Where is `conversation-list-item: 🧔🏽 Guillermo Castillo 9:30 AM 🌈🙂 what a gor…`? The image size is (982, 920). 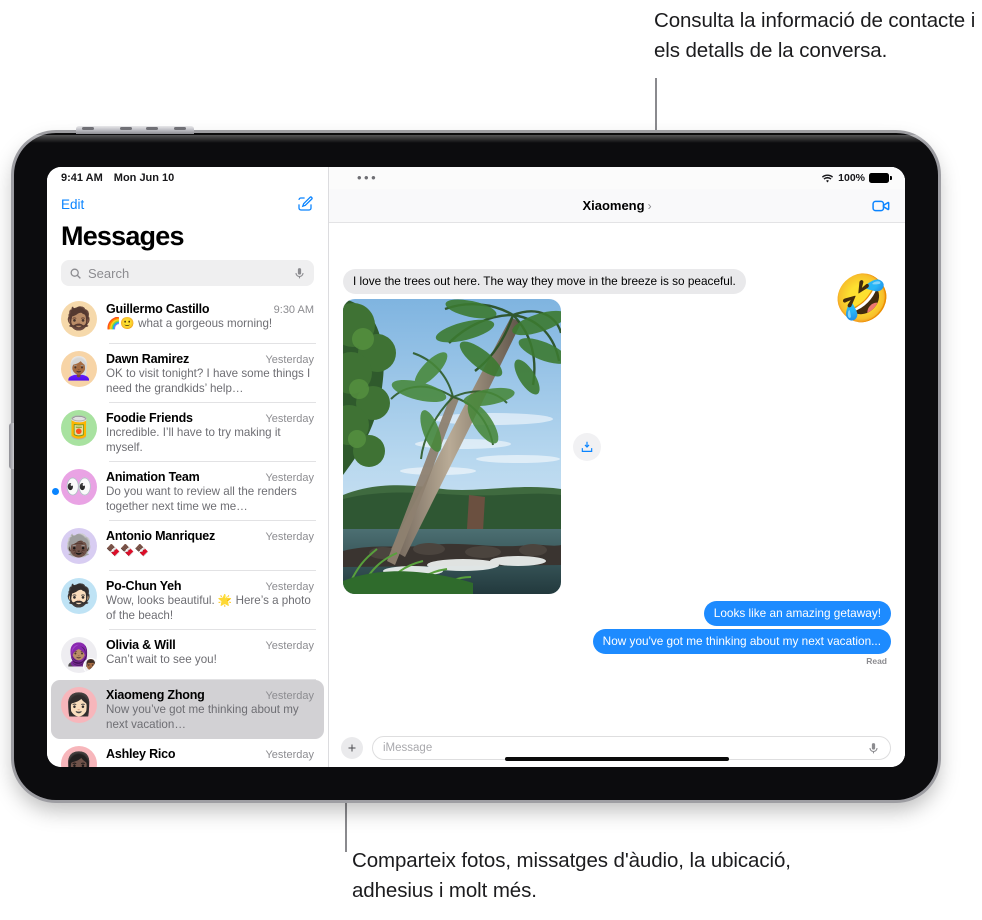 conversation-list-item: 🧔🏽 Guillermo Castillo 9:30 AM 🌈🙂 what a gor… is located at coordinates (187, 319).